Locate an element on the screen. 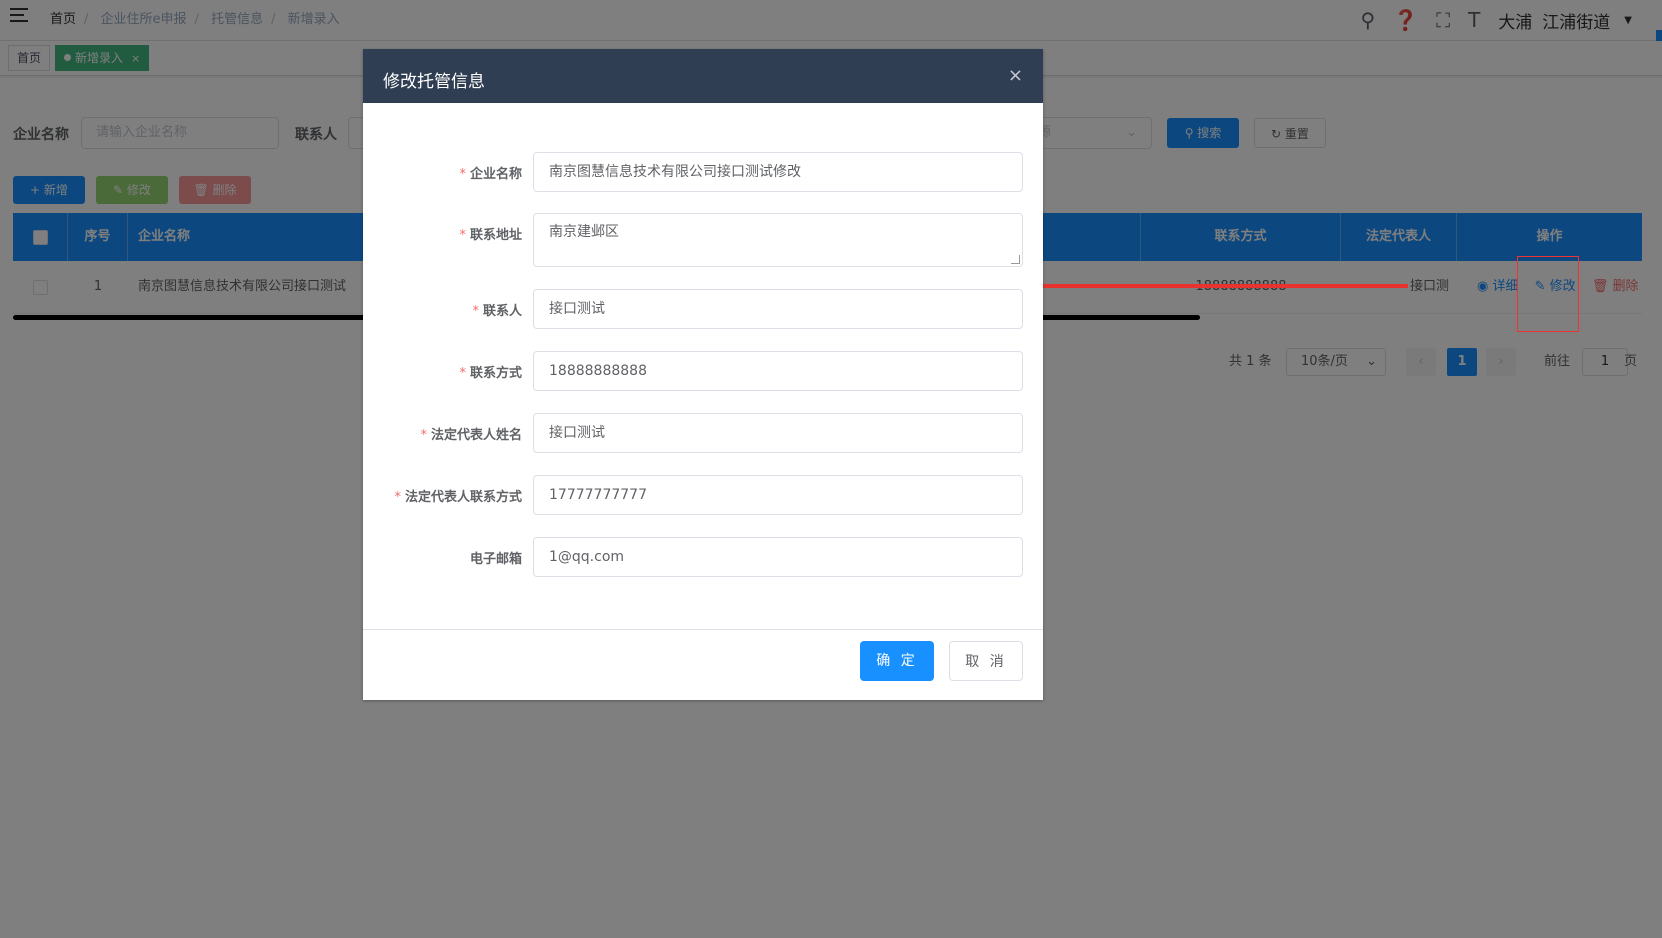 This screenshot has width=1662, height=938. legal-name-label: * 法定代表人姓名 is located at coordinates (471, 435).